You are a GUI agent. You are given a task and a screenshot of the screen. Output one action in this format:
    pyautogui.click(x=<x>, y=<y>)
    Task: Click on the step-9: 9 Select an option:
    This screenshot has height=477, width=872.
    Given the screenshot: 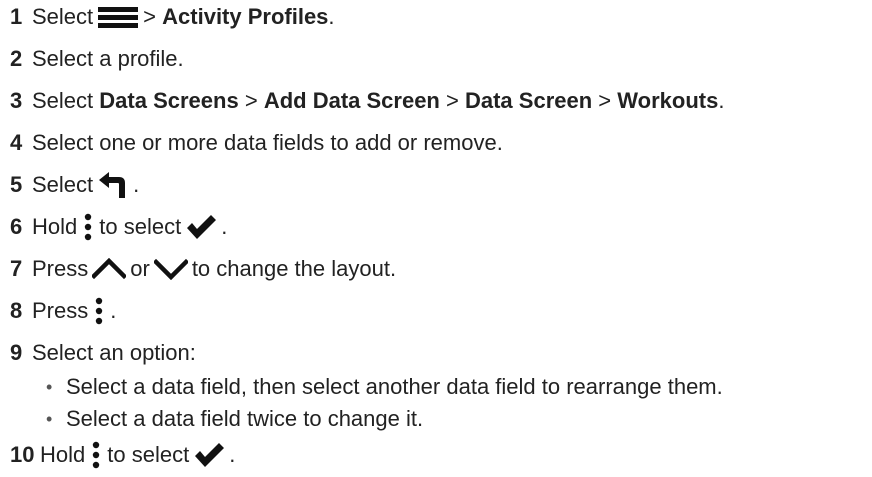 What is the action you would take?
    pyautogui.click(x=103, y=353)
    